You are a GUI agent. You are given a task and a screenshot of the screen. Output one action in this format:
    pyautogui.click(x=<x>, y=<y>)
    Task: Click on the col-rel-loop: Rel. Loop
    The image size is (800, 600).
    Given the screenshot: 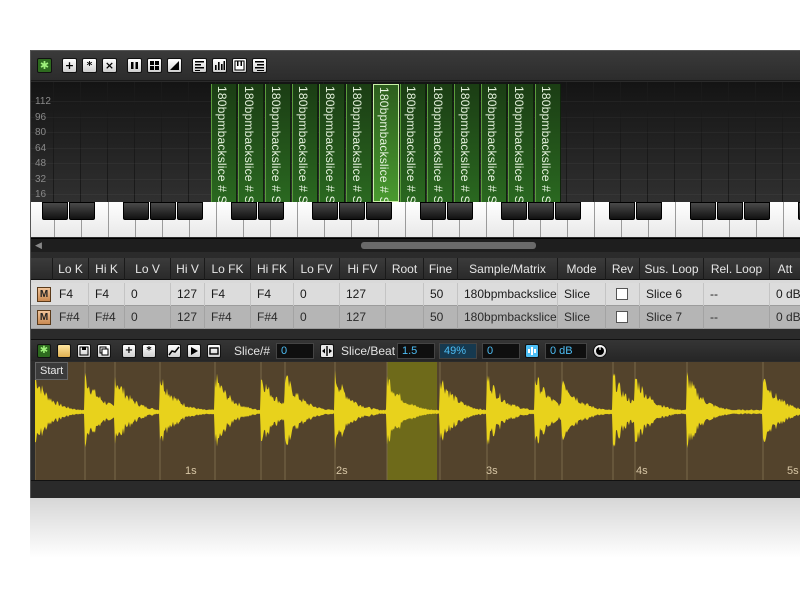 What is the action you would take?
    pyautogui.click(x=737, y=269)
    